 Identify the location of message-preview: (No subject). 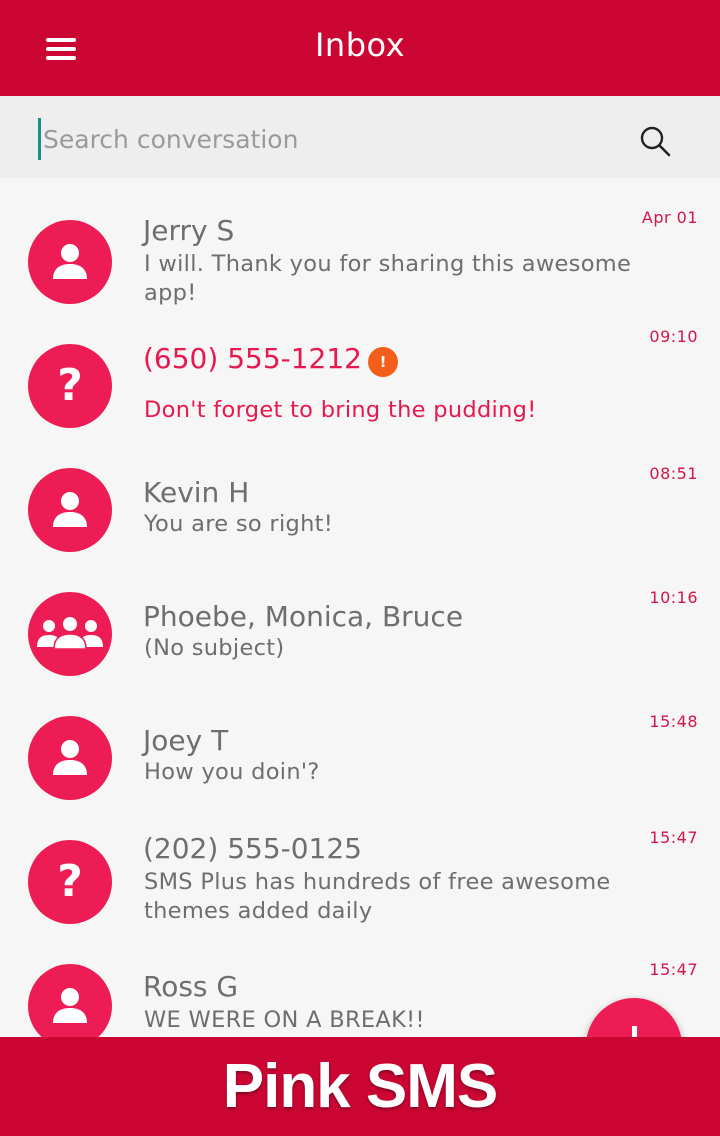
(214, 648).